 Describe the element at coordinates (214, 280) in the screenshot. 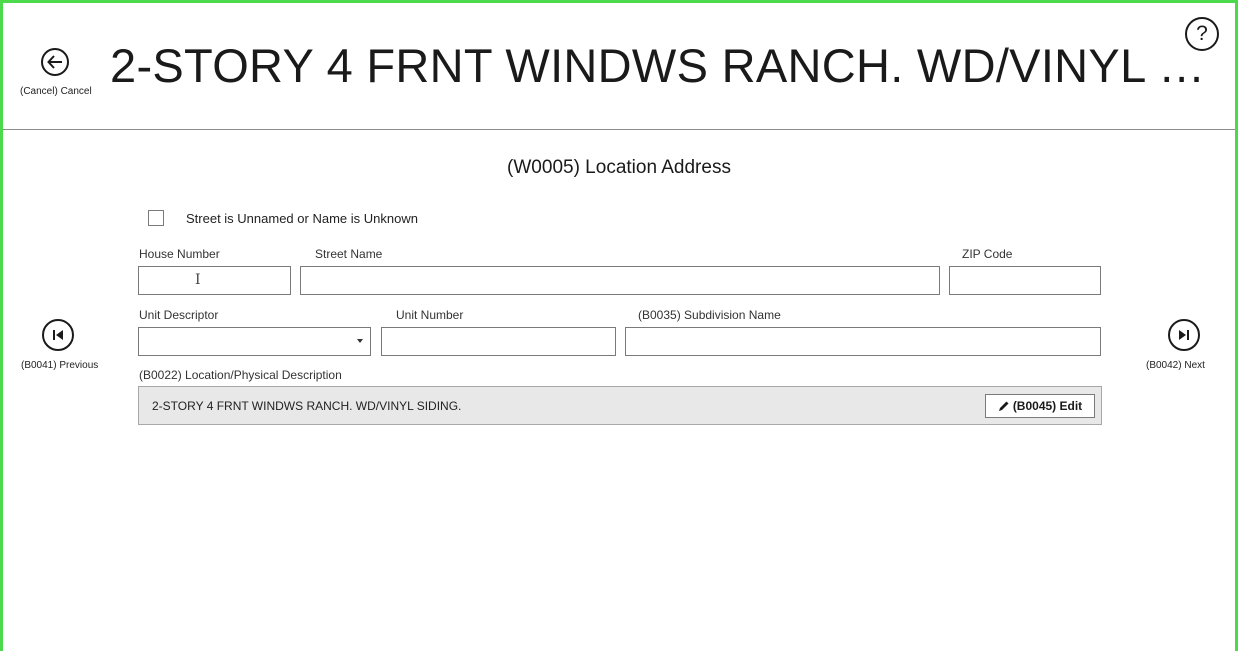

I see `house-number-input: I` at that location.